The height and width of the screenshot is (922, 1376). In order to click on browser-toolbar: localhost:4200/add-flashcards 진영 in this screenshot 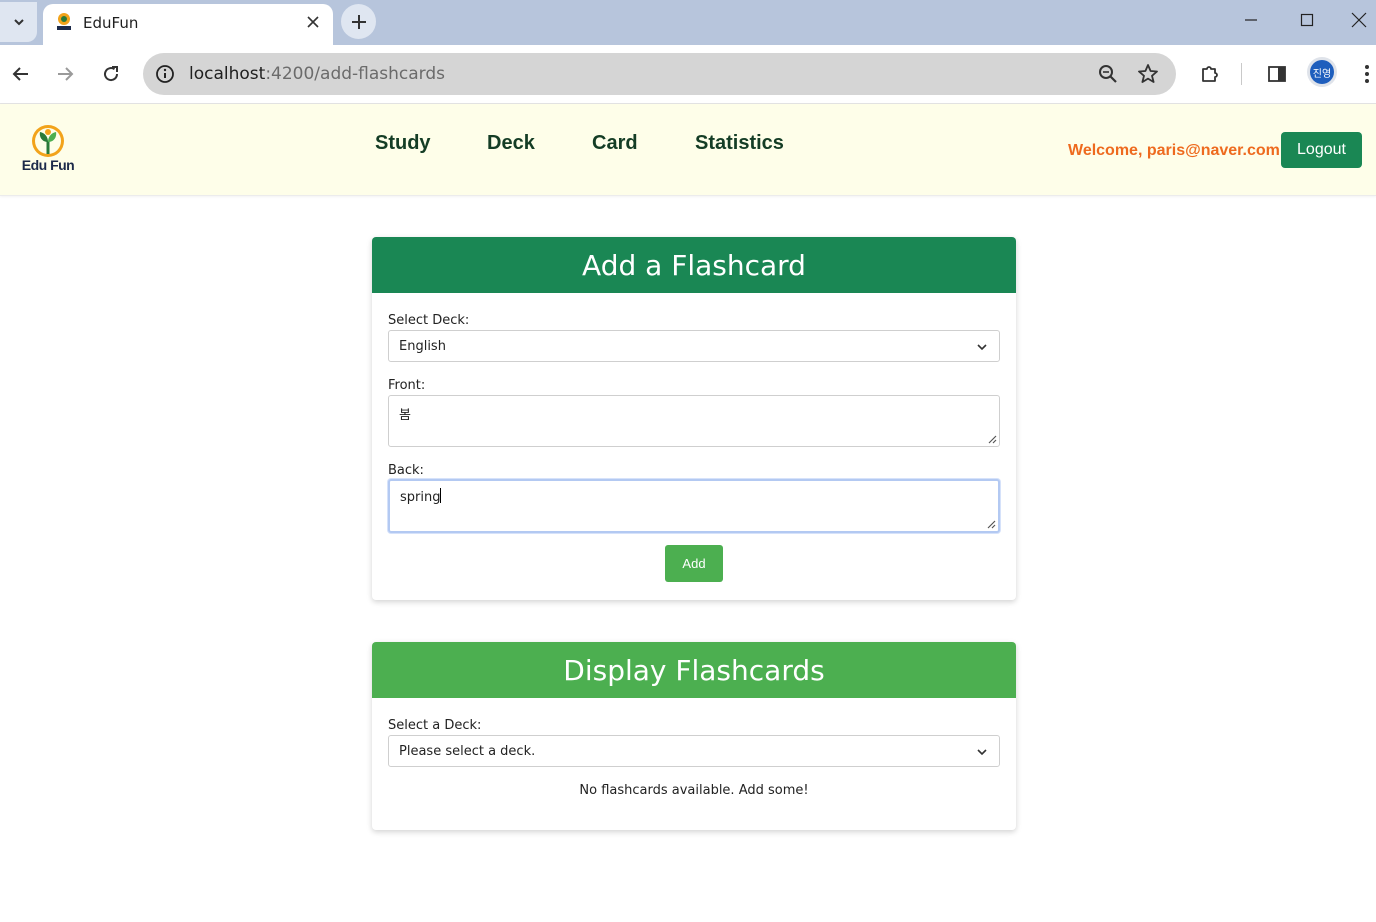, I will do `click(688, 74)`.